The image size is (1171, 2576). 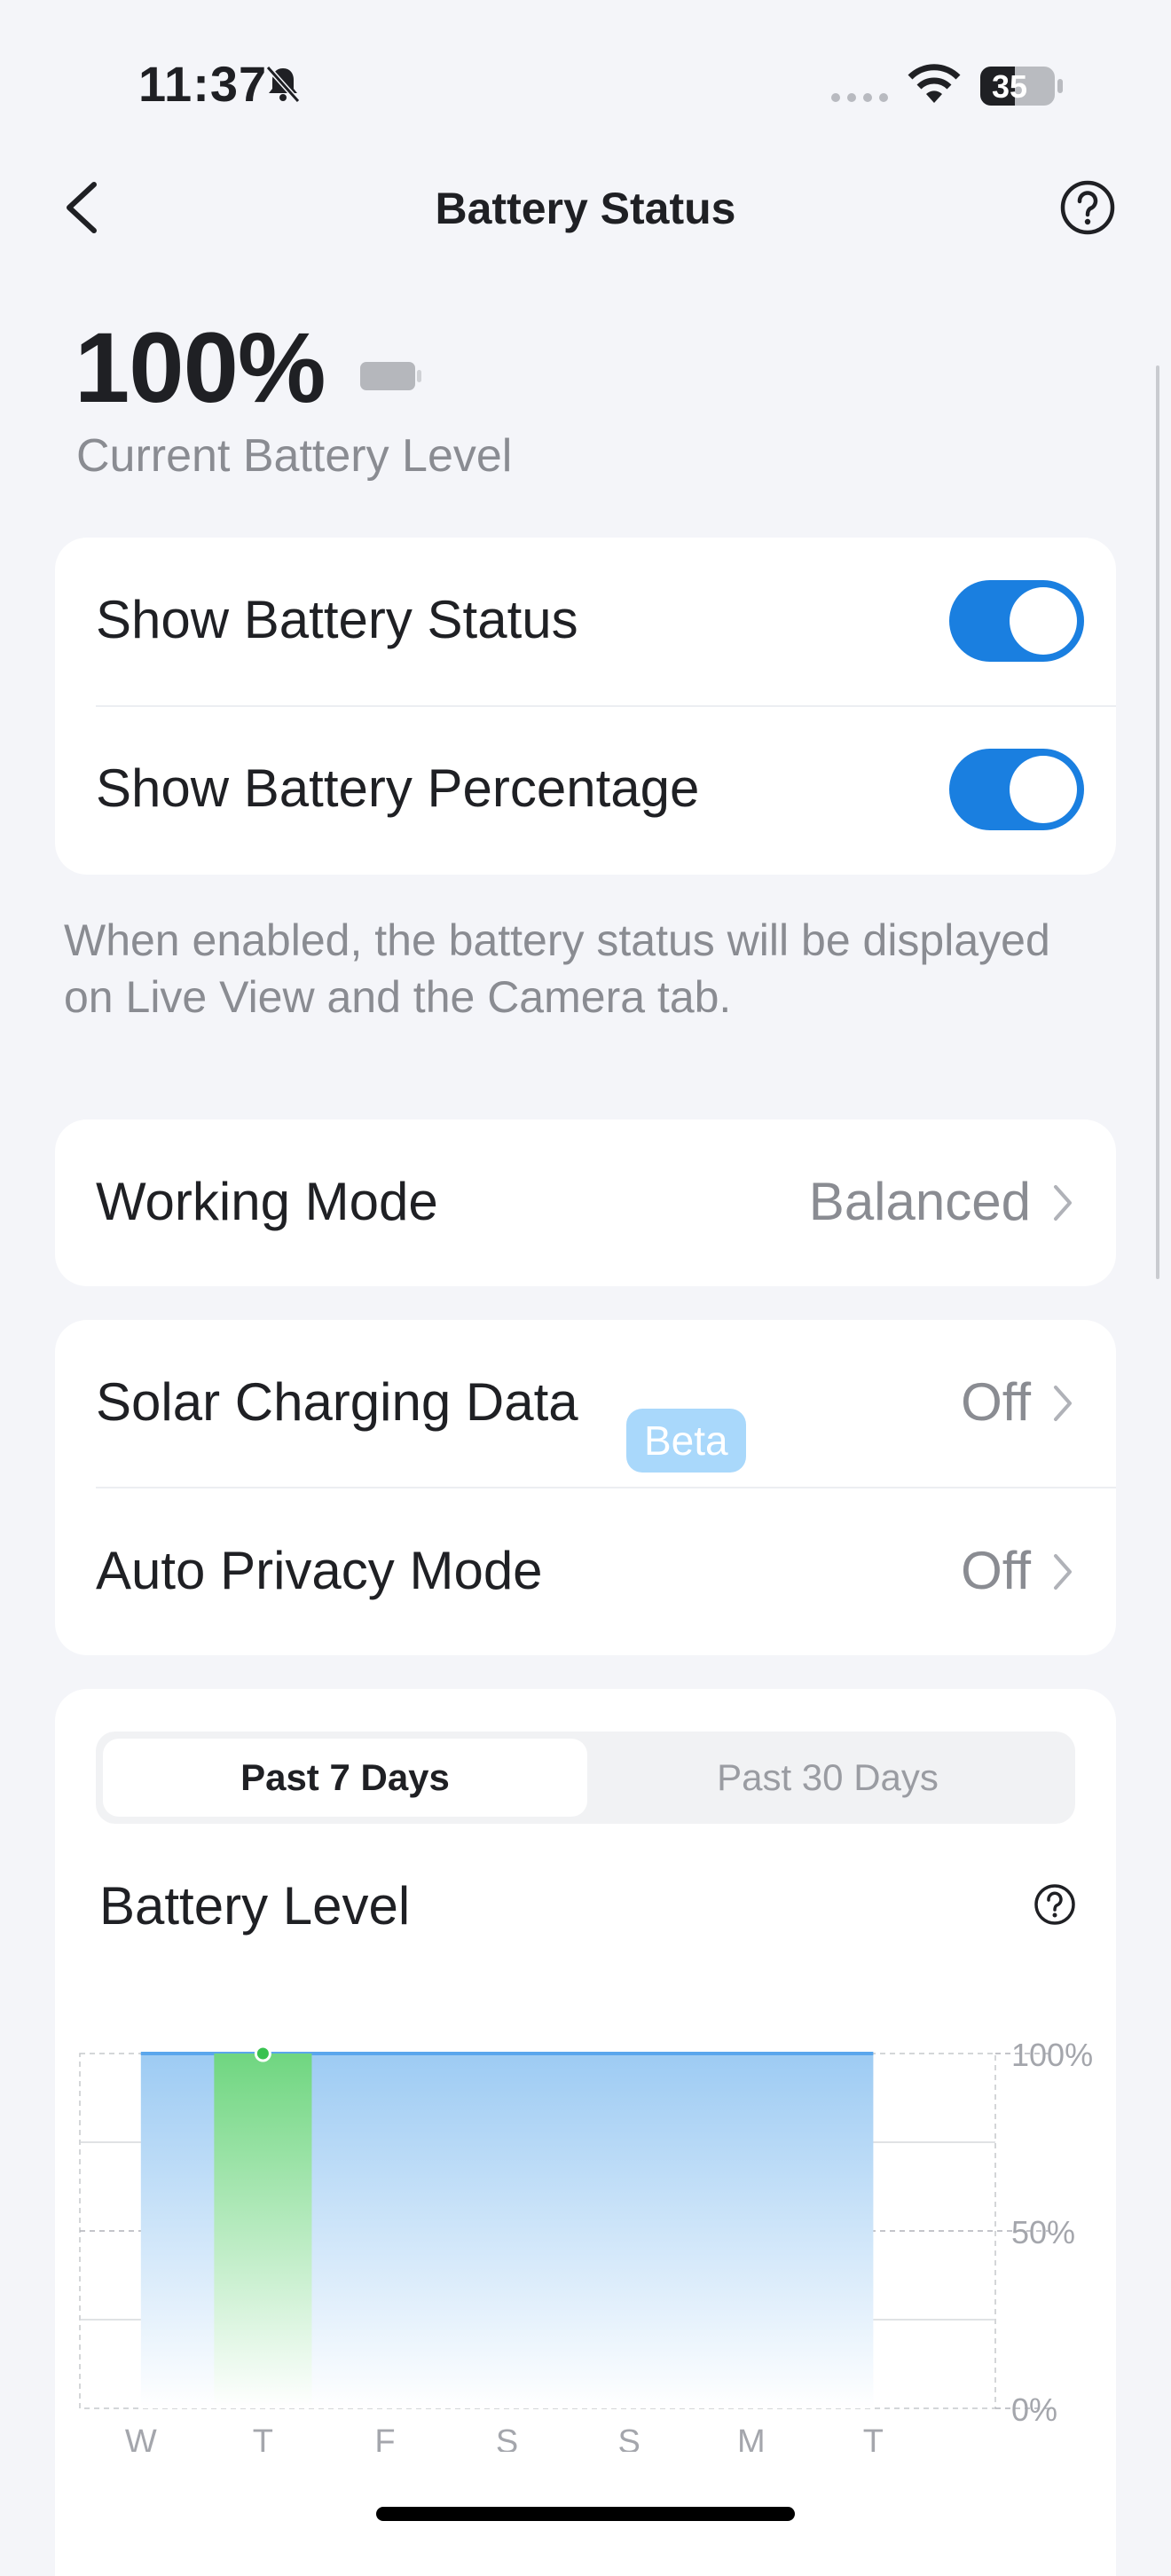 What do you see at coordinates (751, 2437) in the screenshot?
I see `x-tick-label: M` at bounding box center [751, 2437].